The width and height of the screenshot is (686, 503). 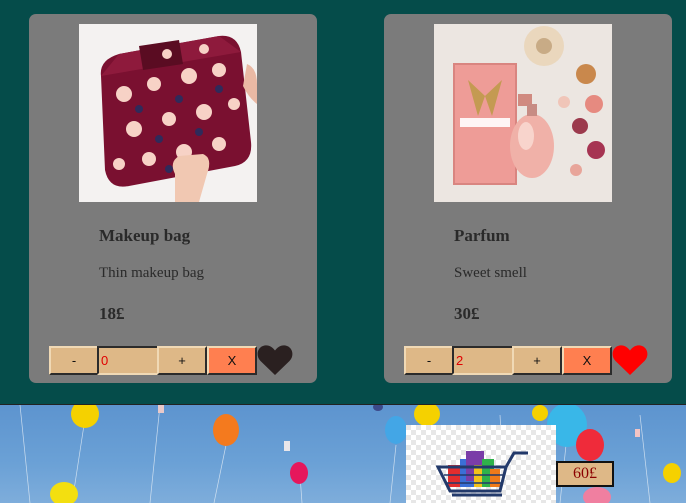 What do you see at coordinates (151, 273) in the screenshot?
I see `product-description: Thin makeup bag` at bounding box center [151, 273].